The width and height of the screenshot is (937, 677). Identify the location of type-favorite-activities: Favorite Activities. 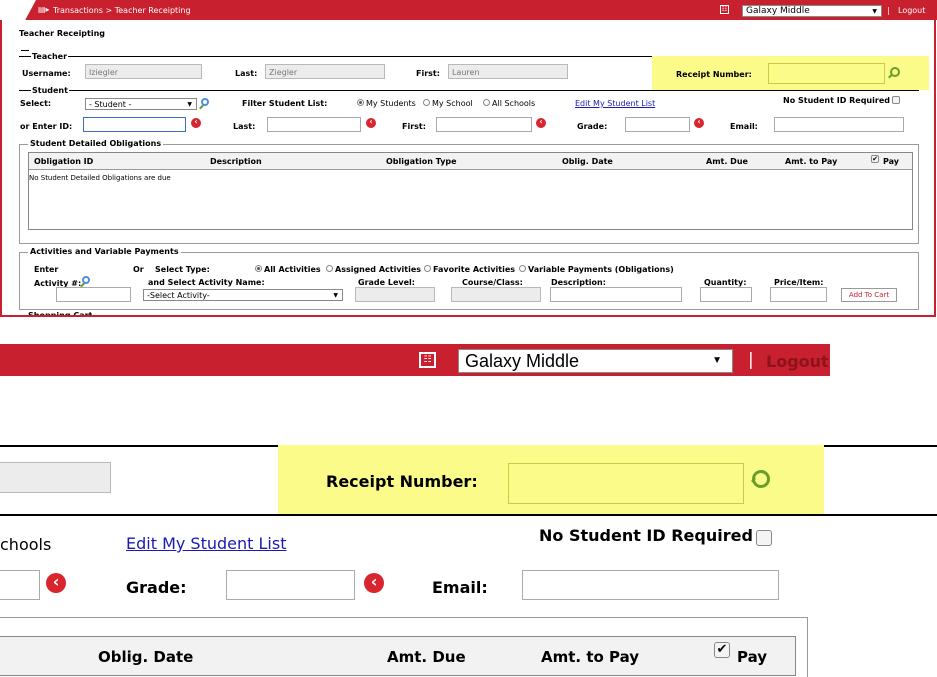
(469, 269).